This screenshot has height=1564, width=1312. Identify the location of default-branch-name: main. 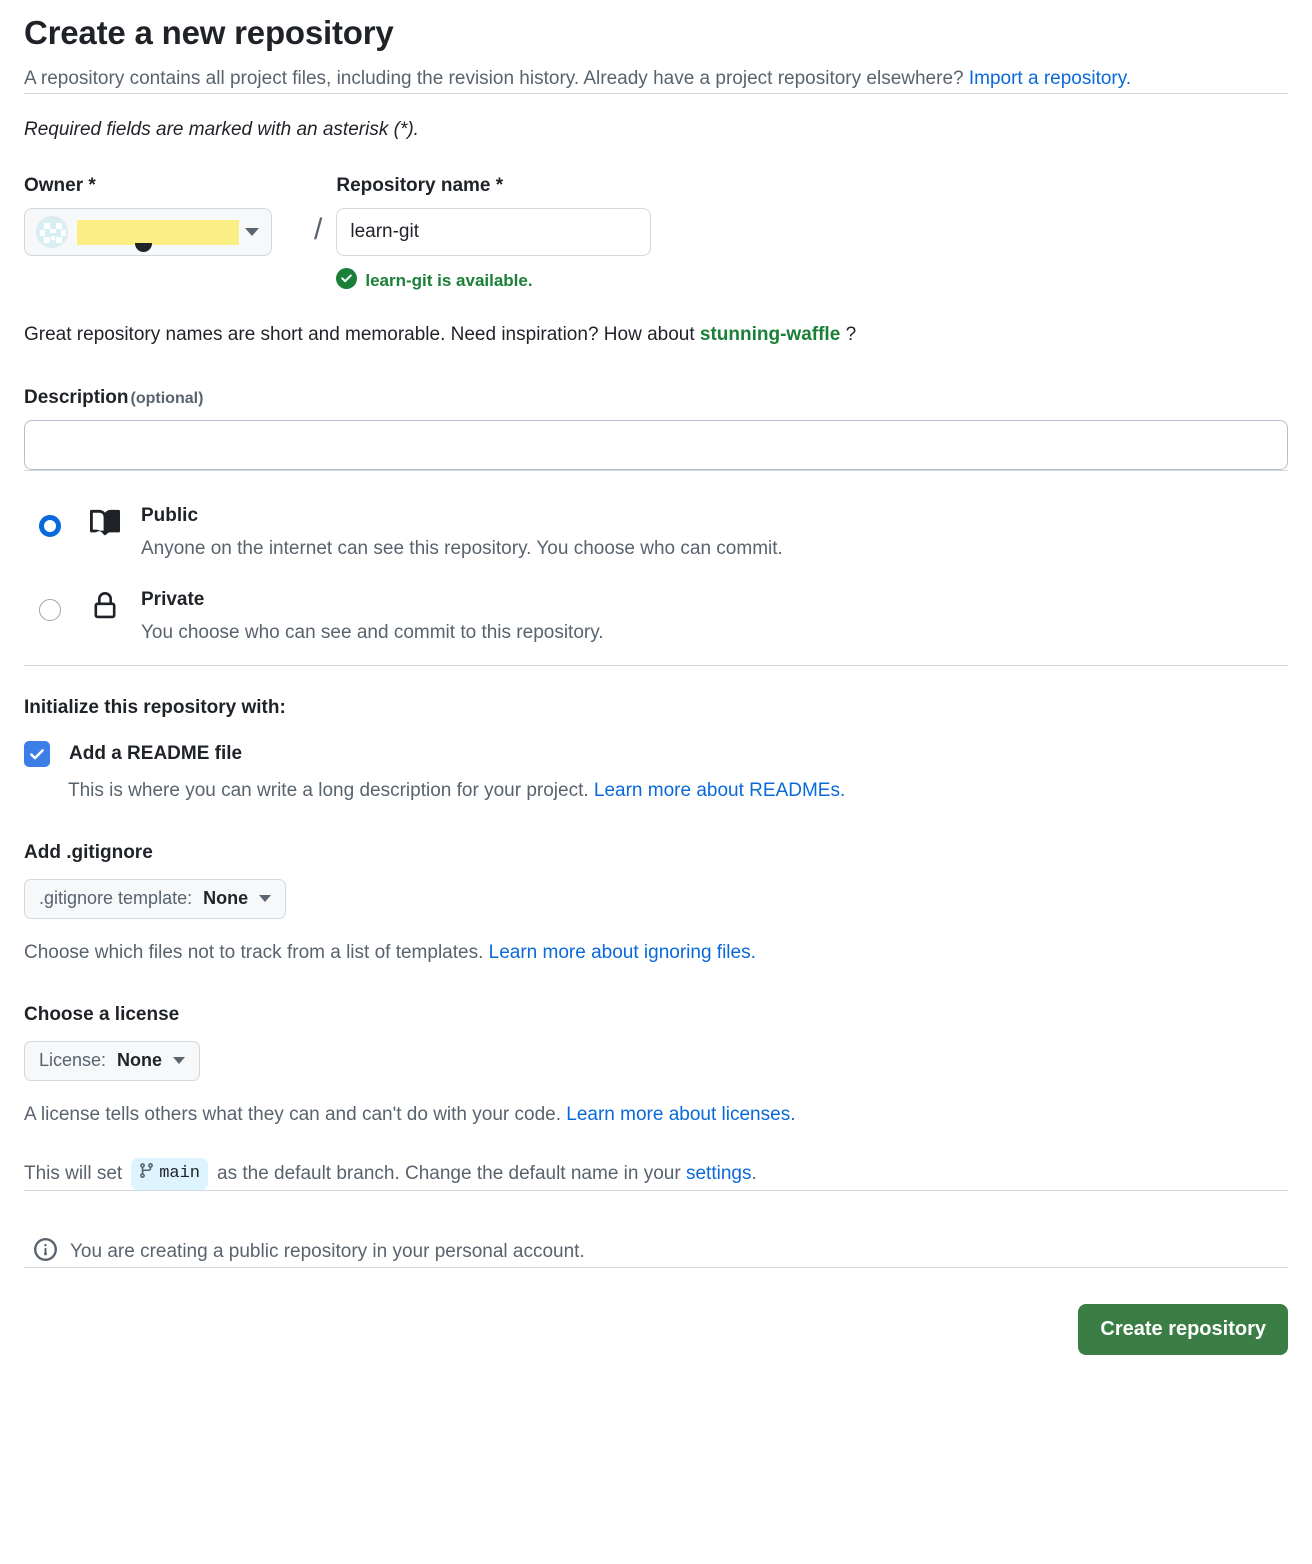
(179, 1173).